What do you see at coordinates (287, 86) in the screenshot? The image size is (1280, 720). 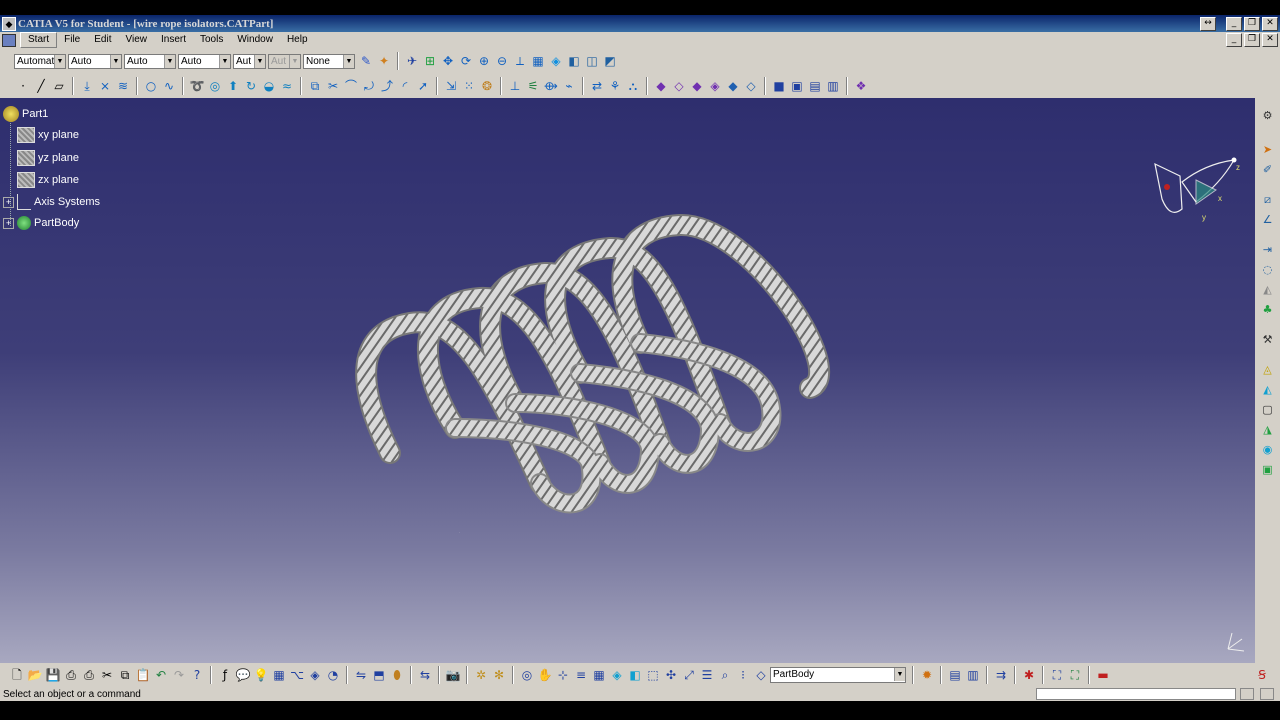 I see `sweep-icon: ≈` at bounding box center [287, 86].